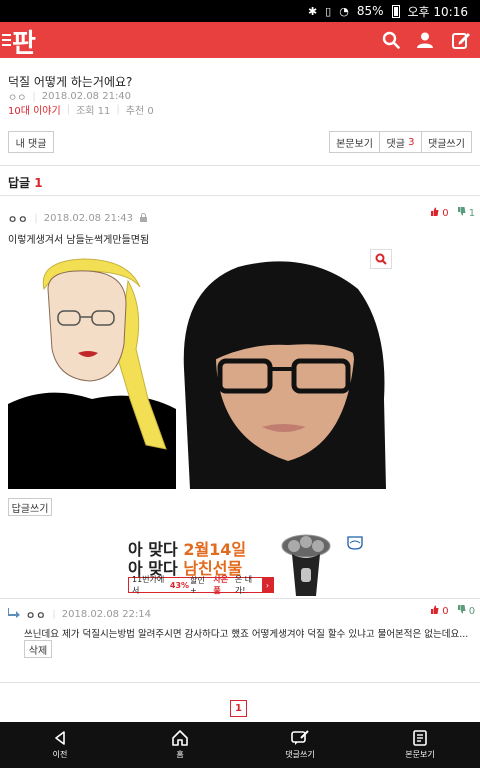 The height and width of the screenshot is (768, 480). Describe the element at coordinates (24, 41) in the screenshot. I see `app-logo: 판` at that location.